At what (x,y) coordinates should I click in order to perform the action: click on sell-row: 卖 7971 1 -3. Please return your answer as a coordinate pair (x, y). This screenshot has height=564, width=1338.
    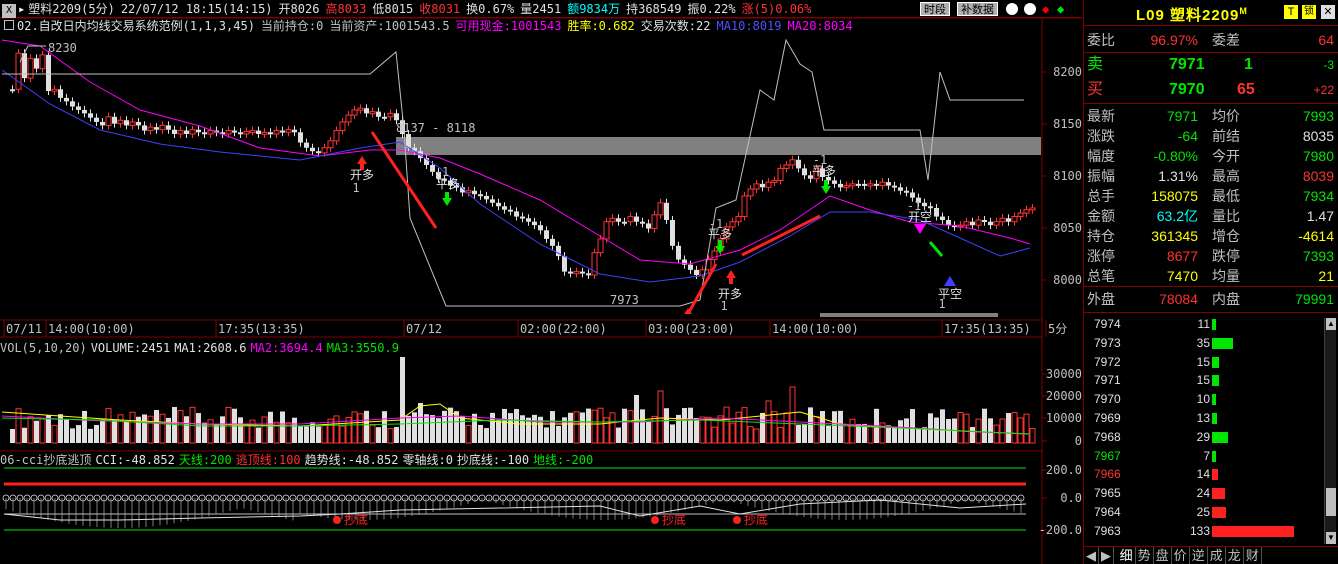
    Looking at the image, I should click on (1211, 65).